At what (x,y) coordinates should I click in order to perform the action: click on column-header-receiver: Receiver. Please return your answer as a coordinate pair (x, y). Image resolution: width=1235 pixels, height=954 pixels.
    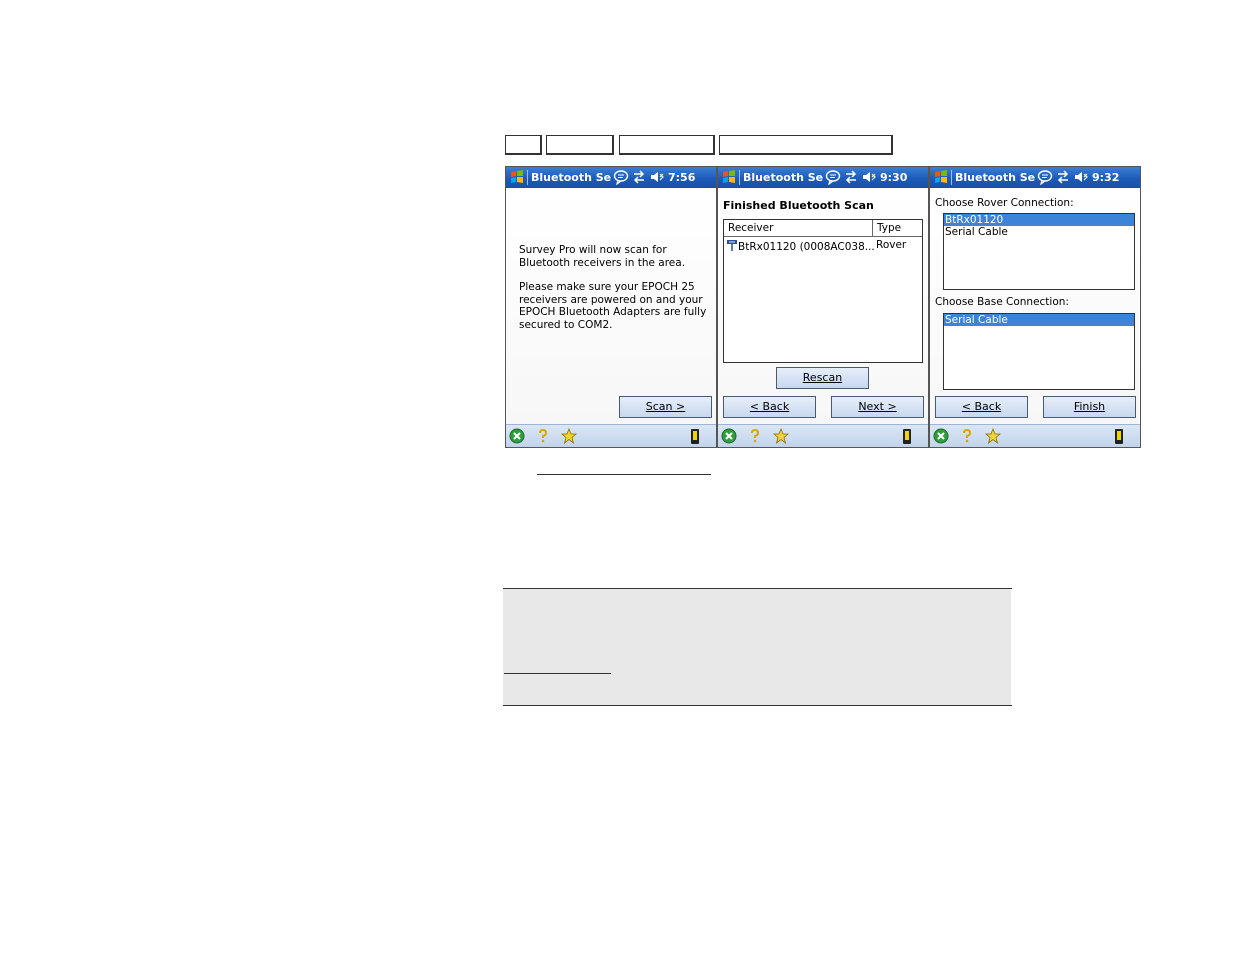
    Looking at the image, I should click on (798, 228).